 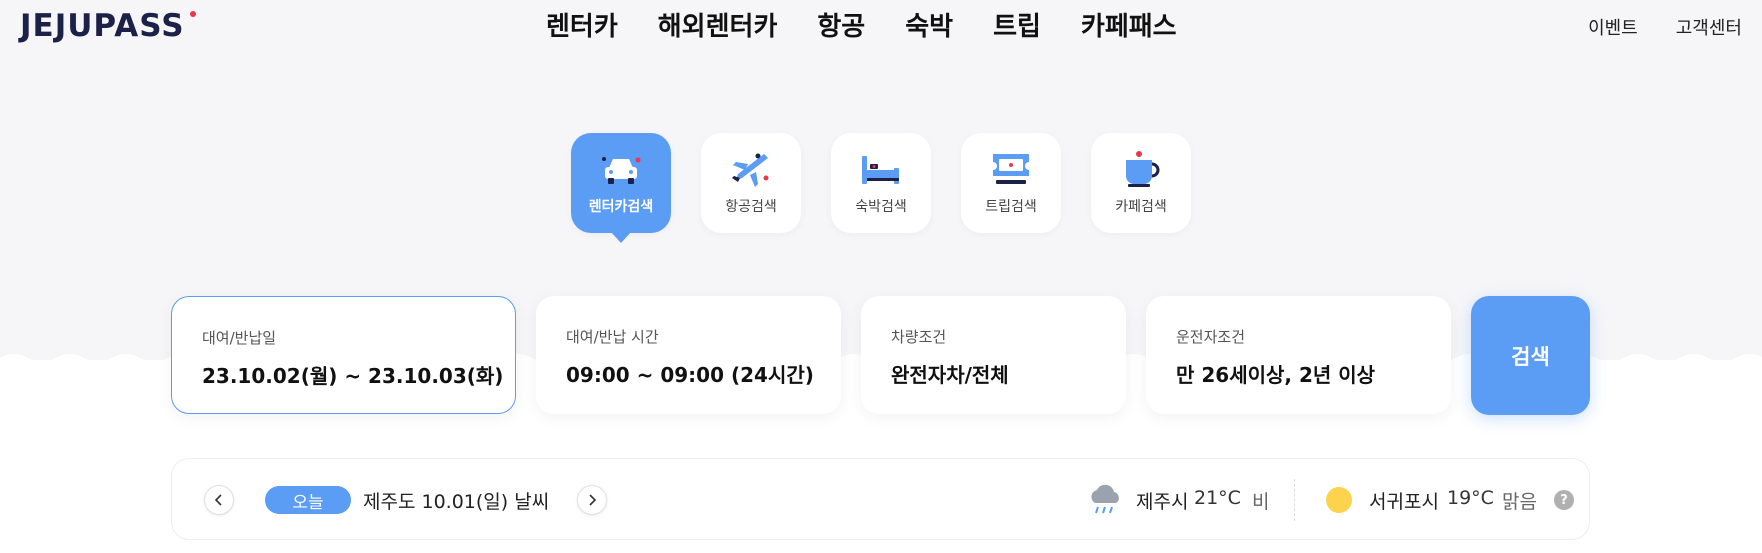 I want to click on main-nav: 렌터카 해외렌터카 항공 숙박 트립 카페패스, so click(x=861, y=24).